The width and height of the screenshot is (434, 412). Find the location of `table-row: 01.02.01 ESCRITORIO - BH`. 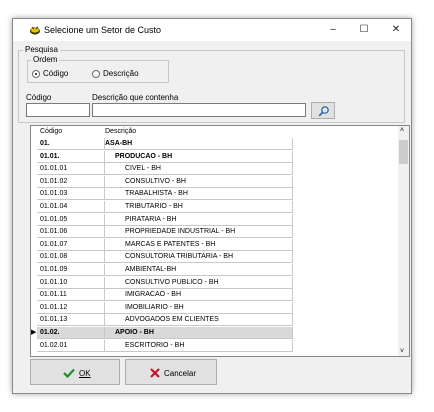

table-row: 01.02.01 ESCRITORIO - BH is located at coordinates (215, 345).